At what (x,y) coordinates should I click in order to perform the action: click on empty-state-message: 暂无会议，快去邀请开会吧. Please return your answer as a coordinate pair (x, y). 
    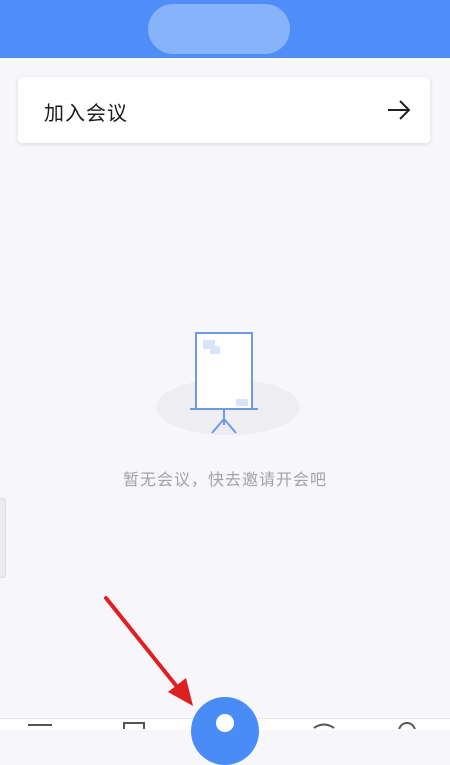
    Looking at the image, I should click on (224, 479).